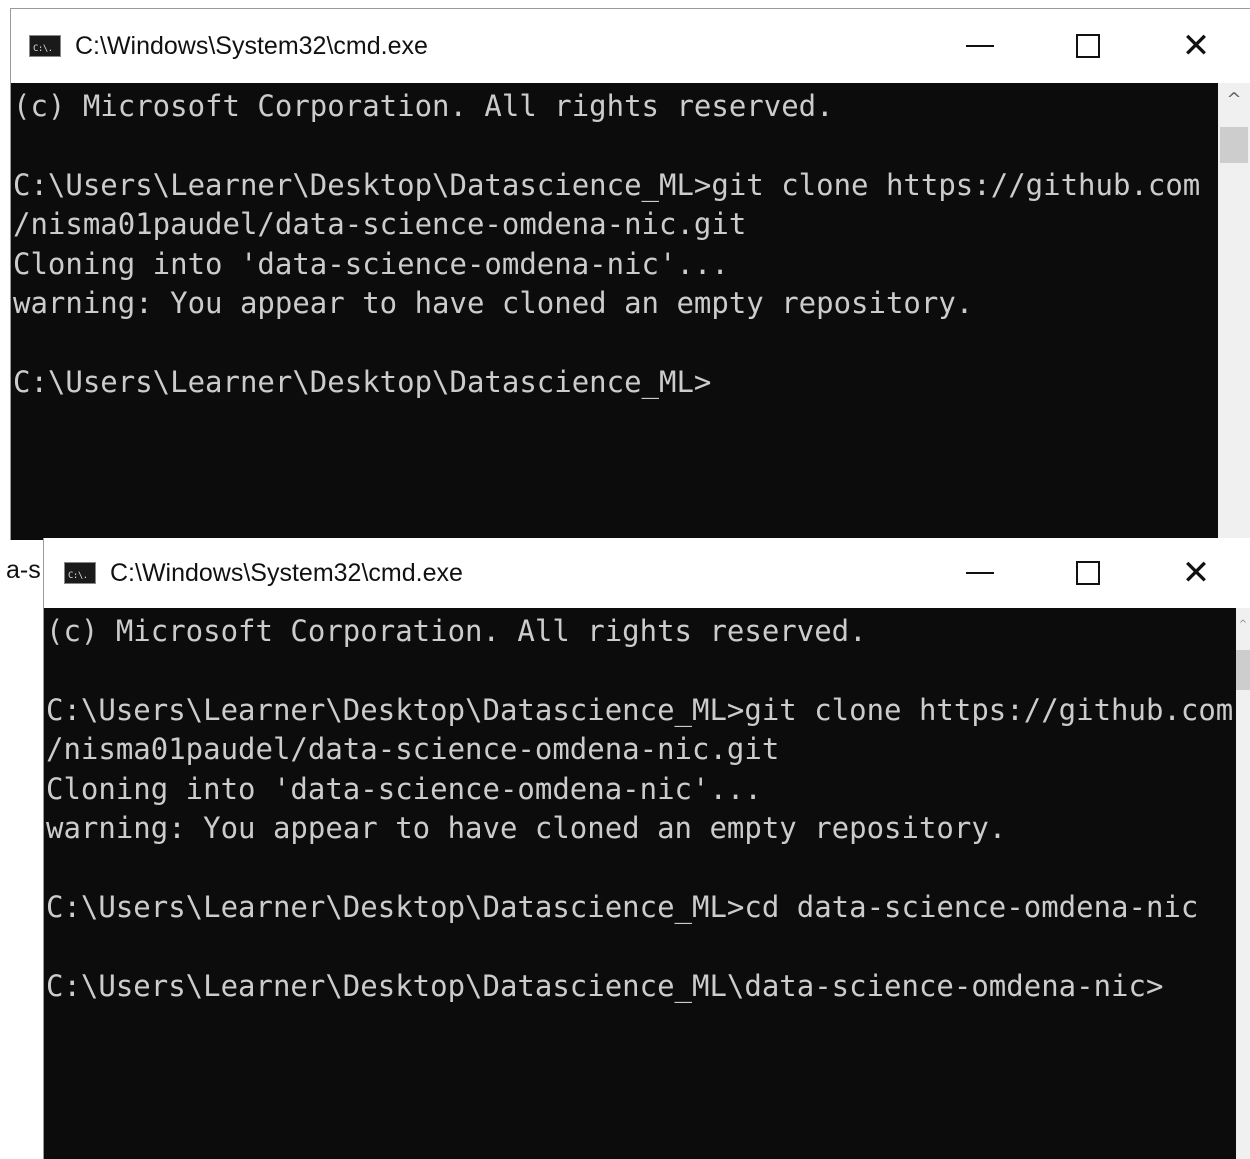 The width and height of the screenshot is (1250, 1159). Describe the element at coordinates (615, 382) in the screenshot. I see `console-prompt-line: C:\Users\Learner\Desktop\Datascience_ML>` at that location.